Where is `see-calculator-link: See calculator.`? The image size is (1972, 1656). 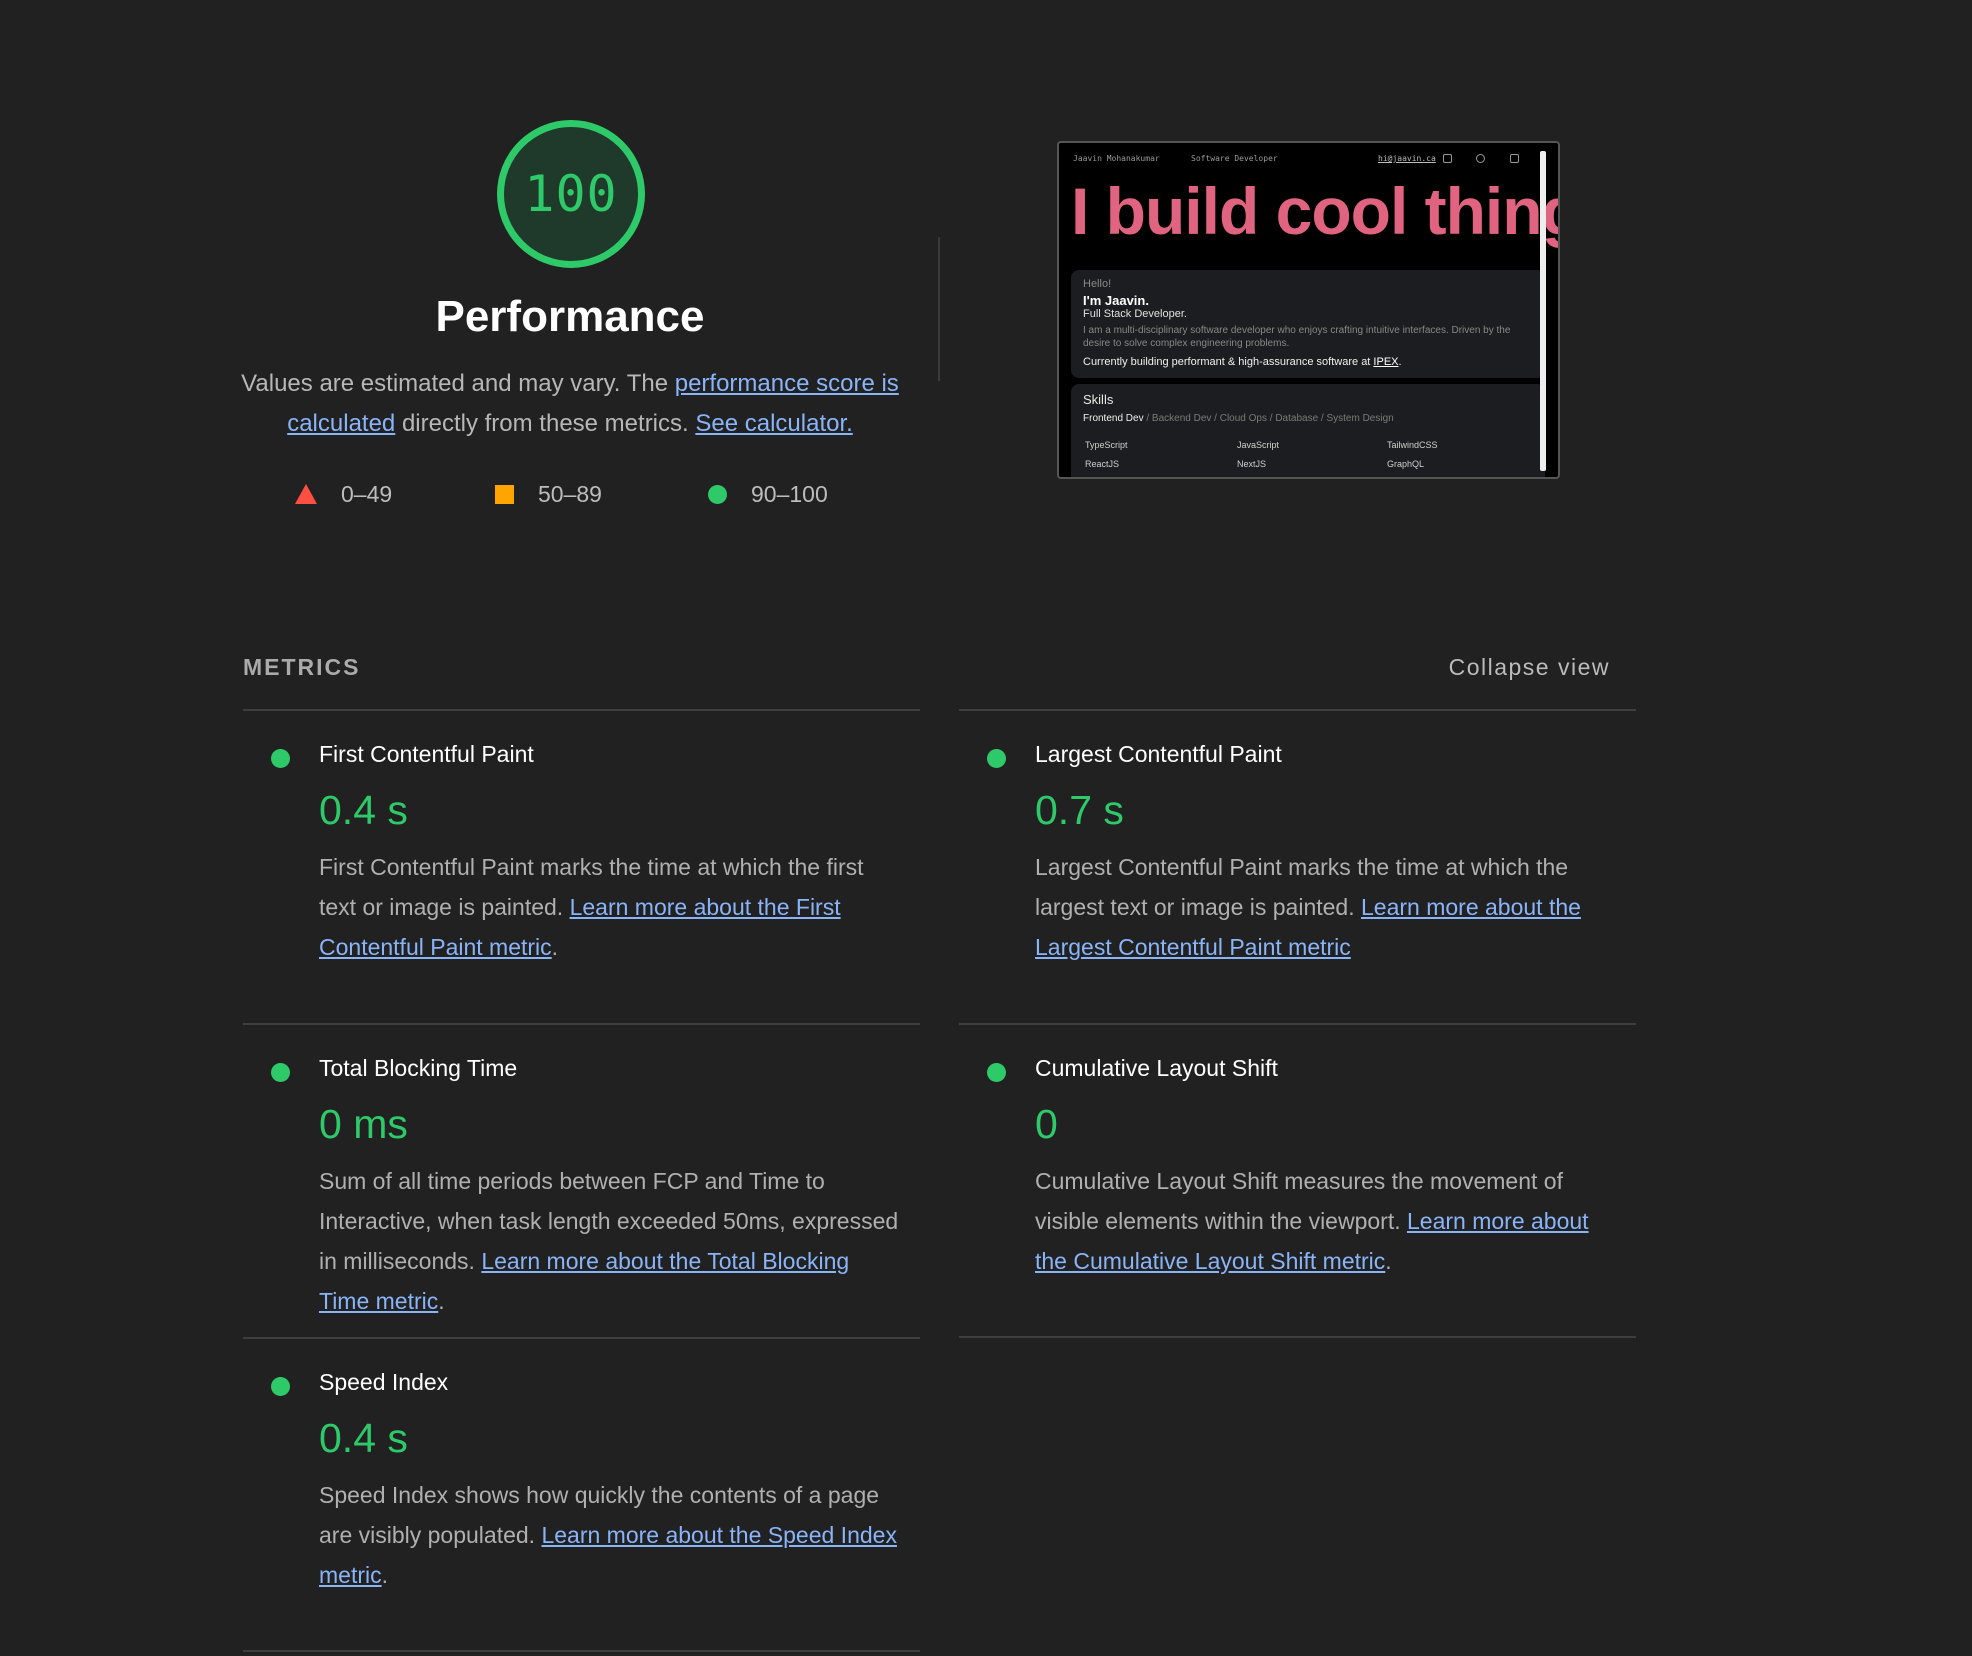 see-calculator-link: See calculator. is located at coordinates (773, 423).